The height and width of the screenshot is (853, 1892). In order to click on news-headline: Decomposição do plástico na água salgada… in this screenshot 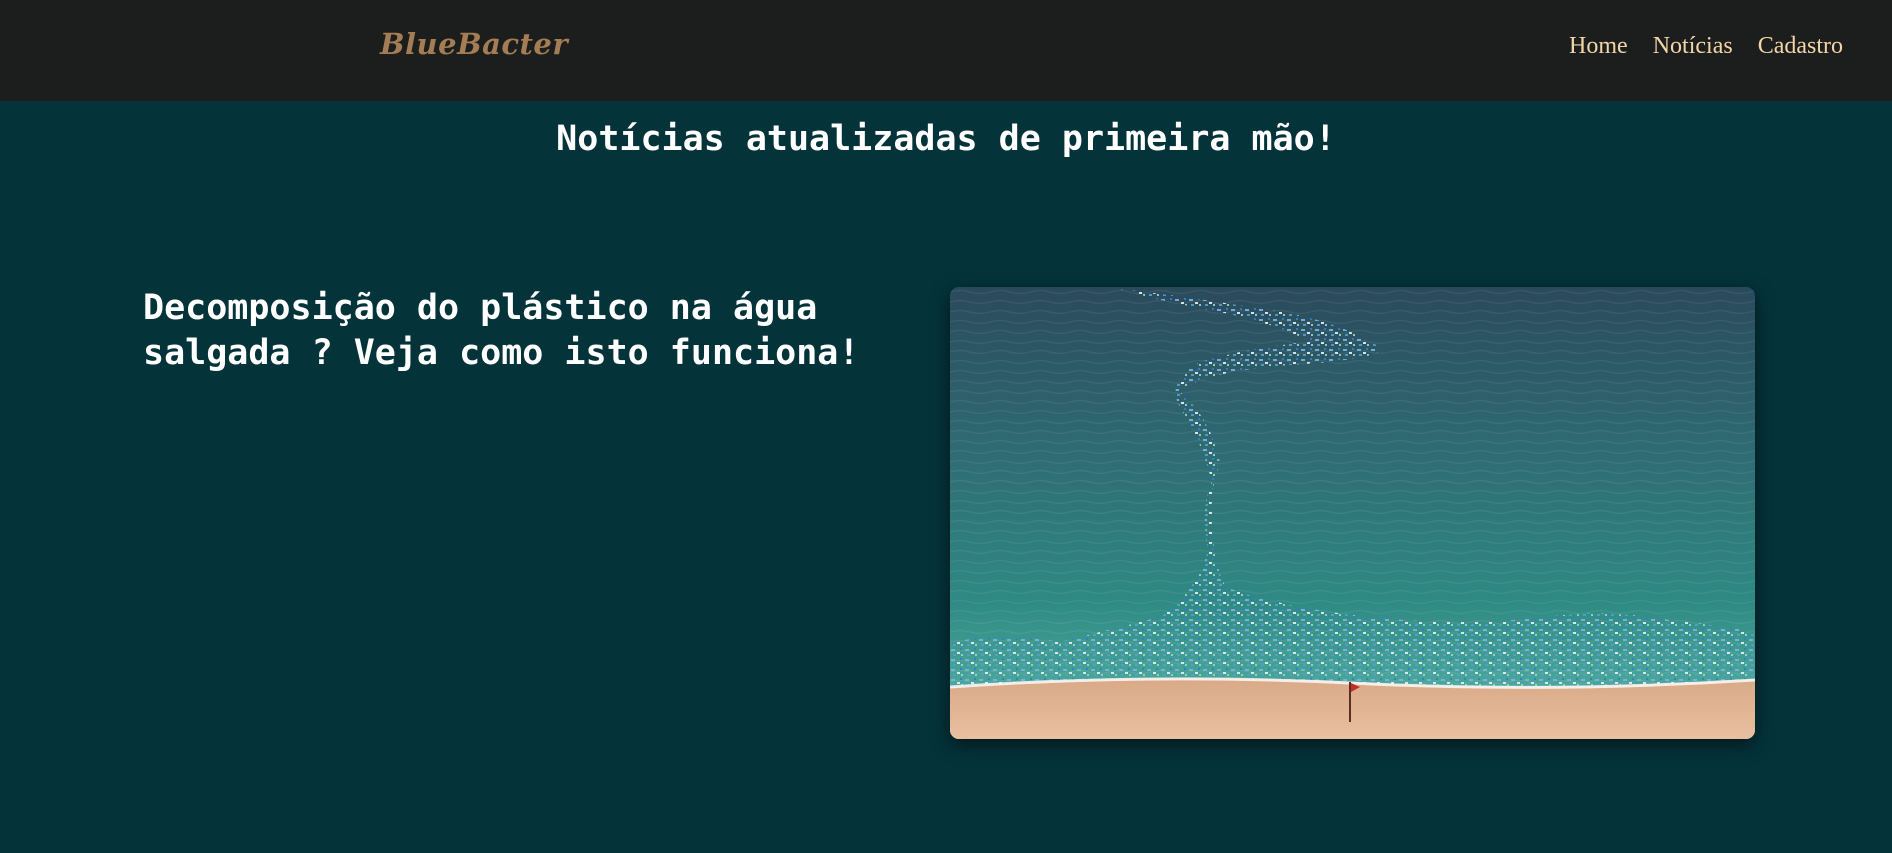, I will do `click(523, 331)`.